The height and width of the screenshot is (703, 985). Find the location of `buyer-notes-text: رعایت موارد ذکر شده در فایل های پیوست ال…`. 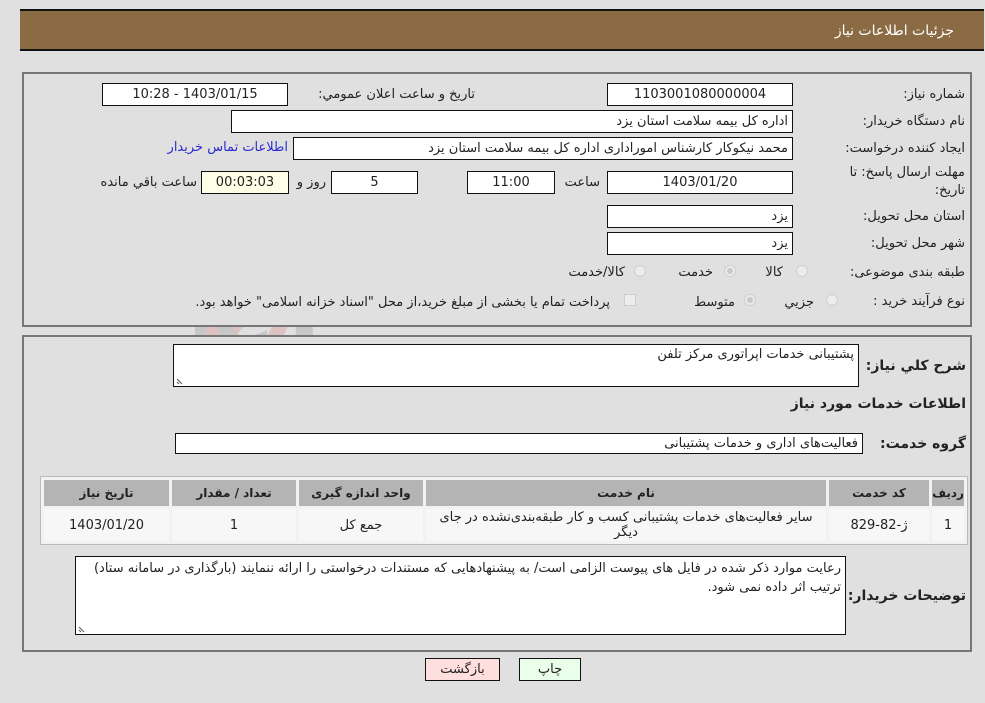

buyer-notes-text: رعایت موارد ذکر شده در فایل های پیوست ال… is located at coordinates (467, 578).